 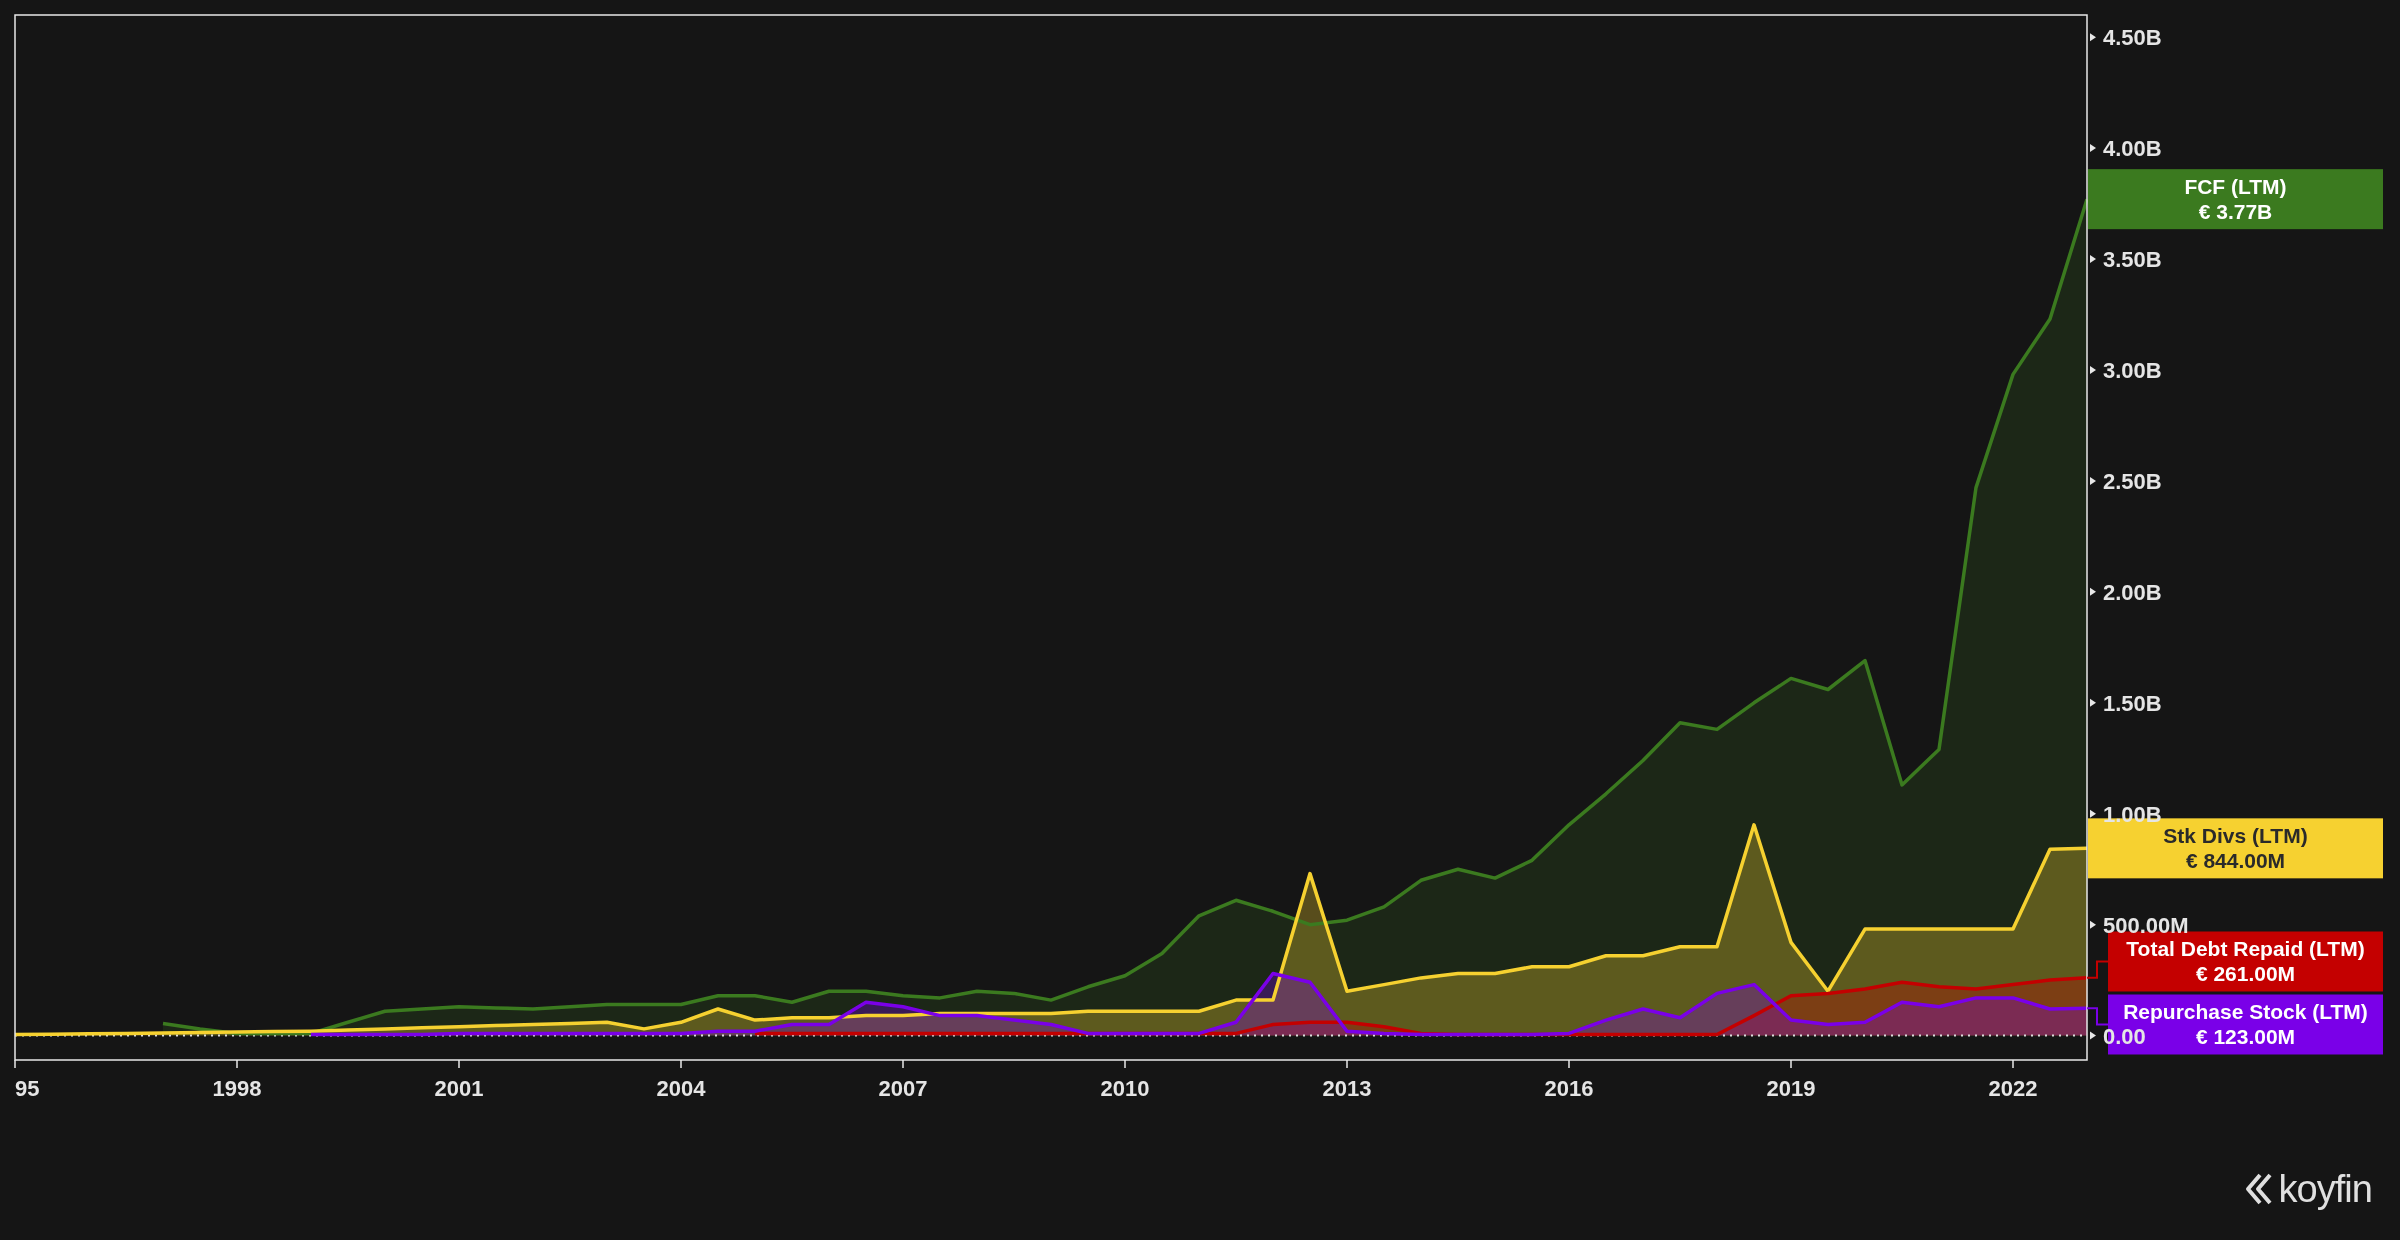 What do you see at coordinates (2132, 481) in the screenshot?
I see `y-axis-label: 2.50B` at bounding box center [2132, 481].